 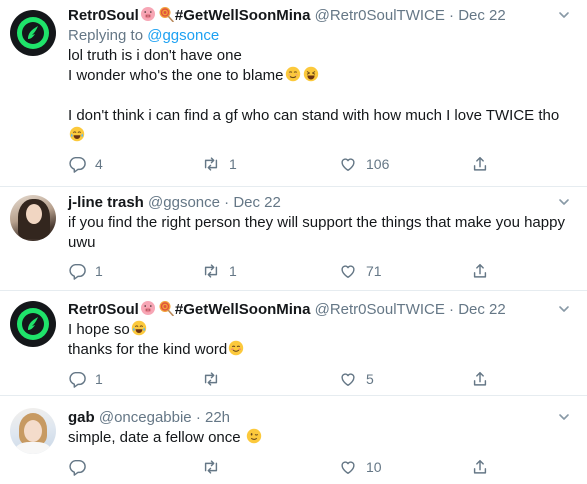 What do you see at coordinates (360, 467) in the screenshot?
I see `like-button: 10` at bounding box center [360, 467].